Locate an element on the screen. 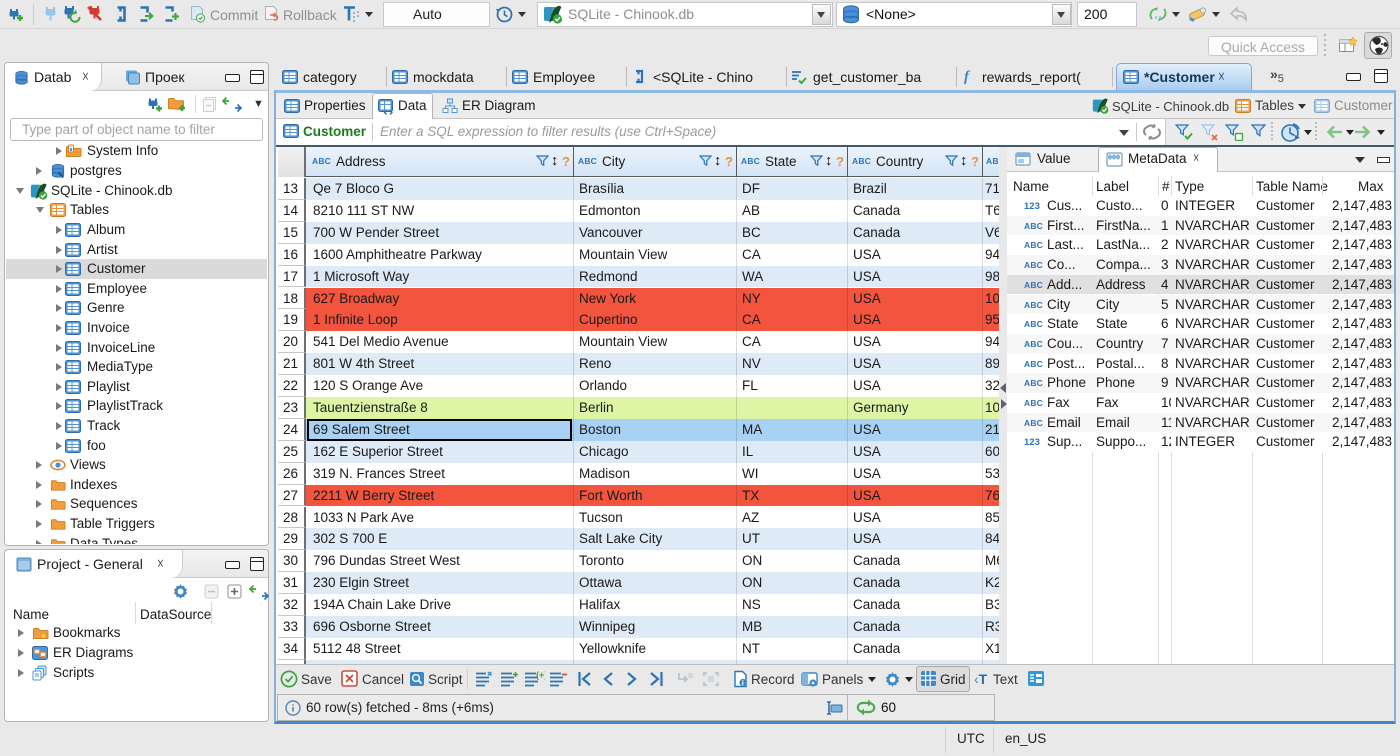 The height and width of the screenshot is (756, 1400). svg-text: f is located at coordinates (967, 77).